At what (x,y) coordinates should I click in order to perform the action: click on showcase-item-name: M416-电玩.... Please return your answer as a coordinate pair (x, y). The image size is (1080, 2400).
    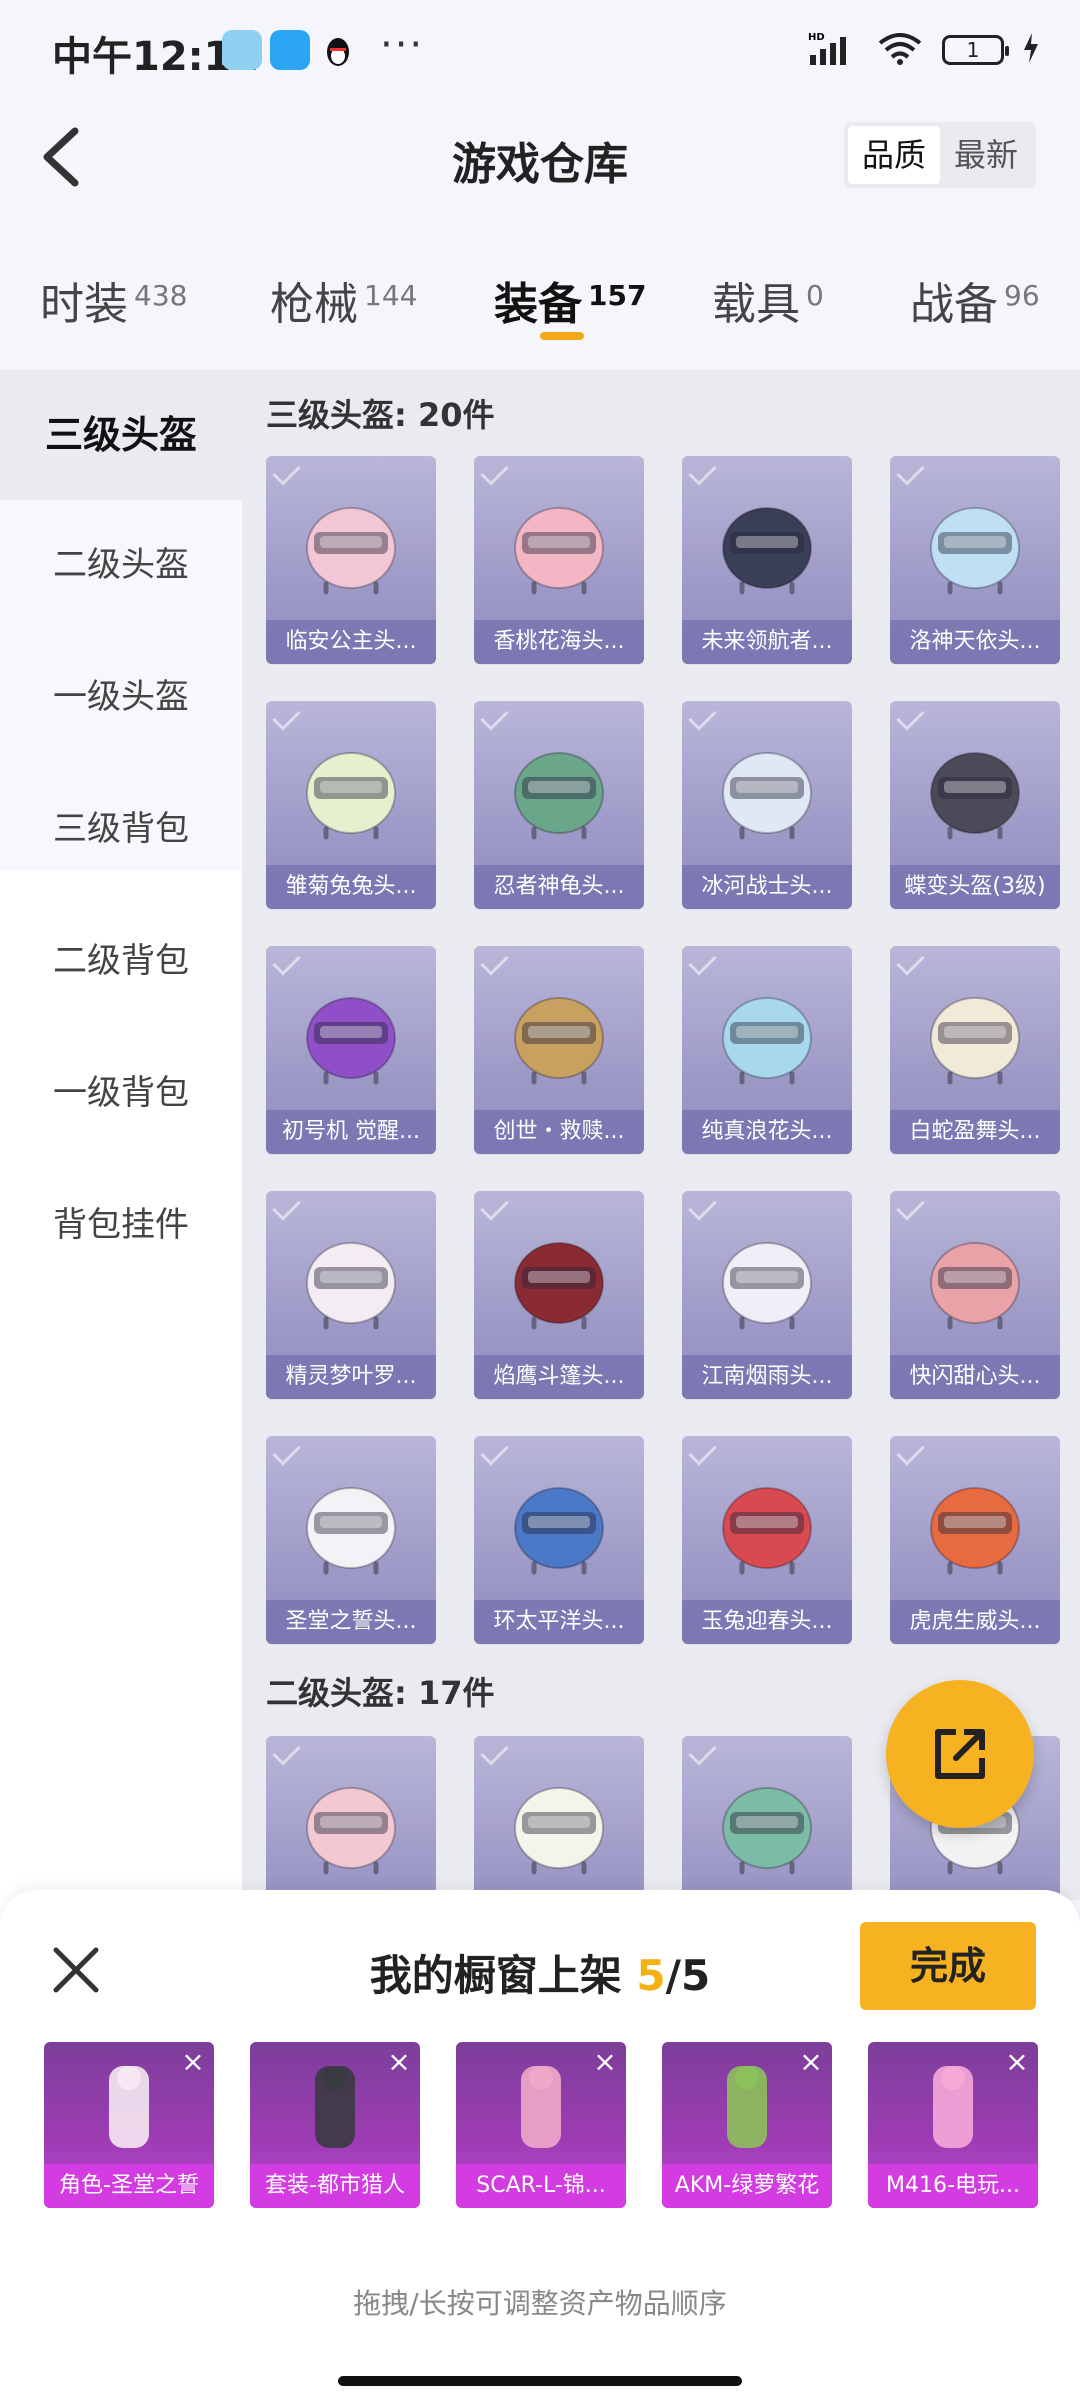
    Looking at the image, I should click on (953, 2186).